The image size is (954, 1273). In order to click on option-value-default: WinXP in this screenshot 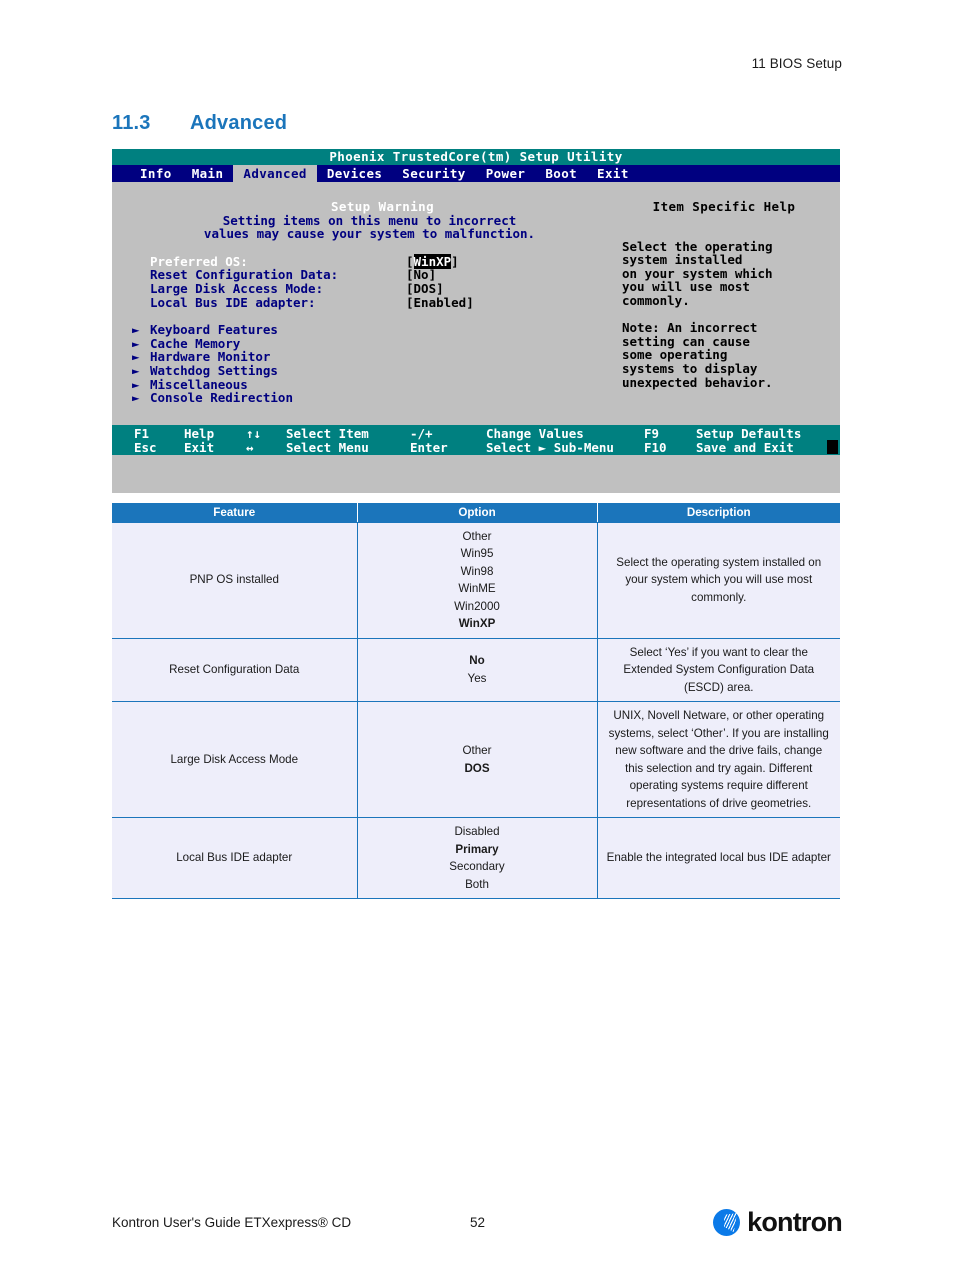, I will do `click(477, 623)`.